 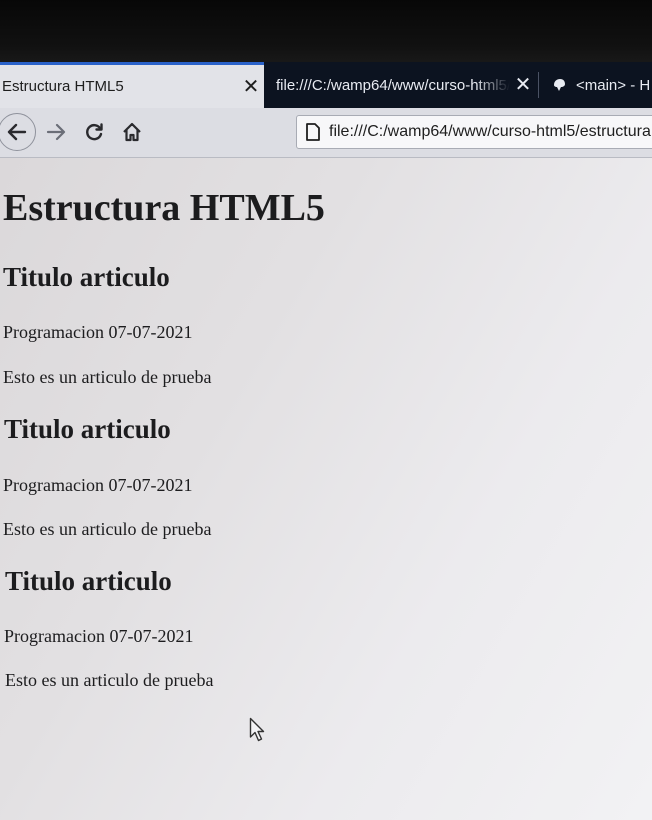 I want to click on forward-arrow-icon, so click(x=56, y=132).